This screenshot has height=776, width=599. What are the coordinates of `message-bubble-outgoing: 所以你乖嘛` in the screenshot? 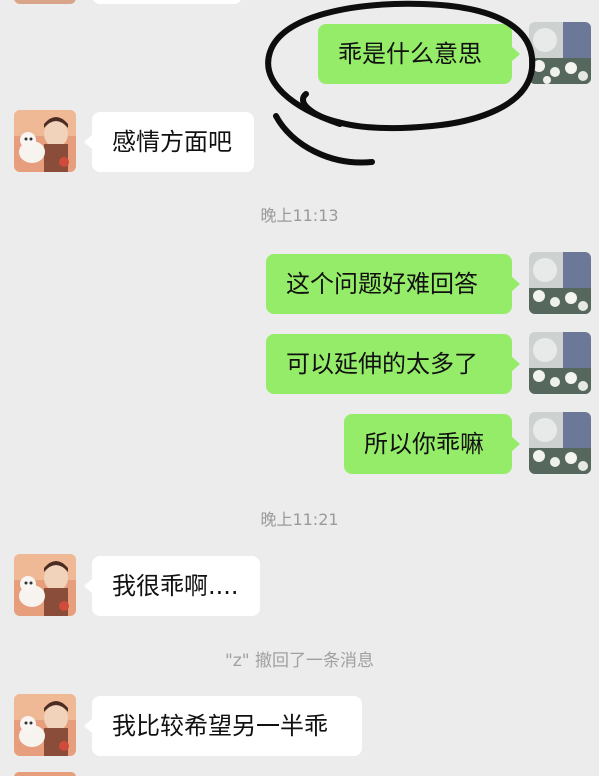 It's located at (432, 444).